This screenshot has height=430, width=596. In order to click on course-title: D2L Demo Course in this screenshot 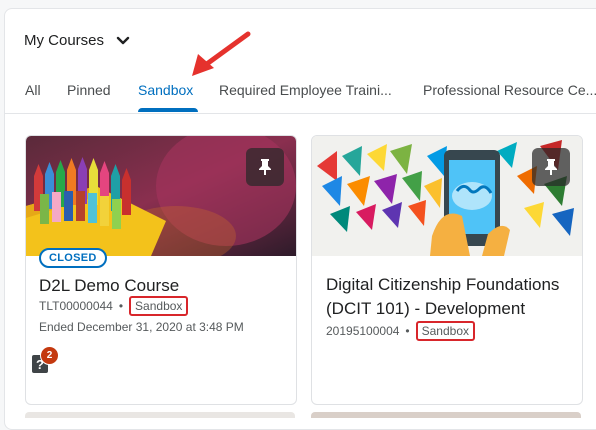, I will do `click(109, 286)`.